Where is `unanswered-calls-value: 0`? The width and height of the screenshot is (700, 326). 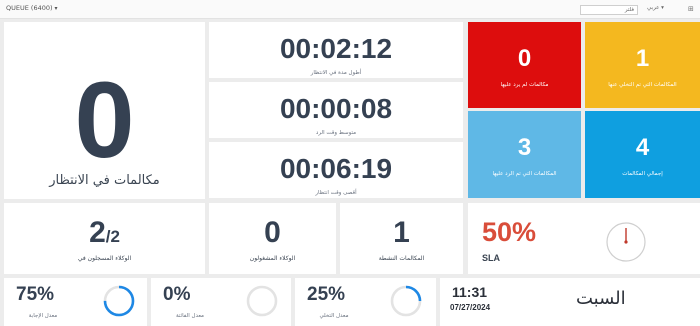 unanswered-calls-value: 0 is located at coordinates (524, 58).